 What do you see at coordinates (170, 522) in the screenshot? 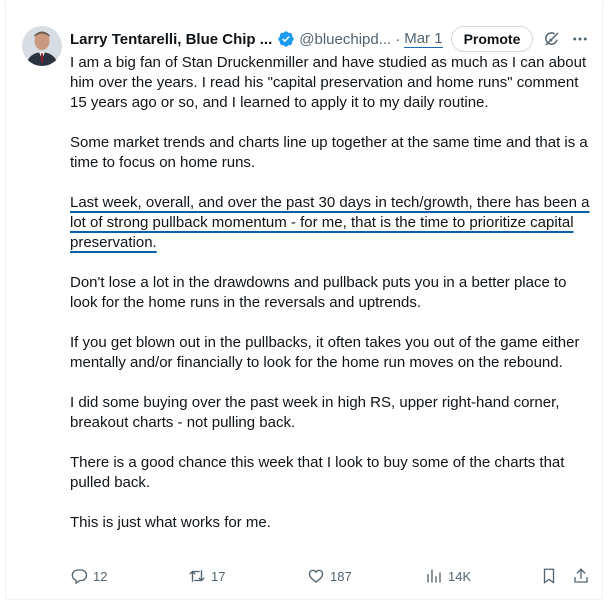
I see `tweet-paragraph: This is just what works for me.` at bounding box center [170, 522].